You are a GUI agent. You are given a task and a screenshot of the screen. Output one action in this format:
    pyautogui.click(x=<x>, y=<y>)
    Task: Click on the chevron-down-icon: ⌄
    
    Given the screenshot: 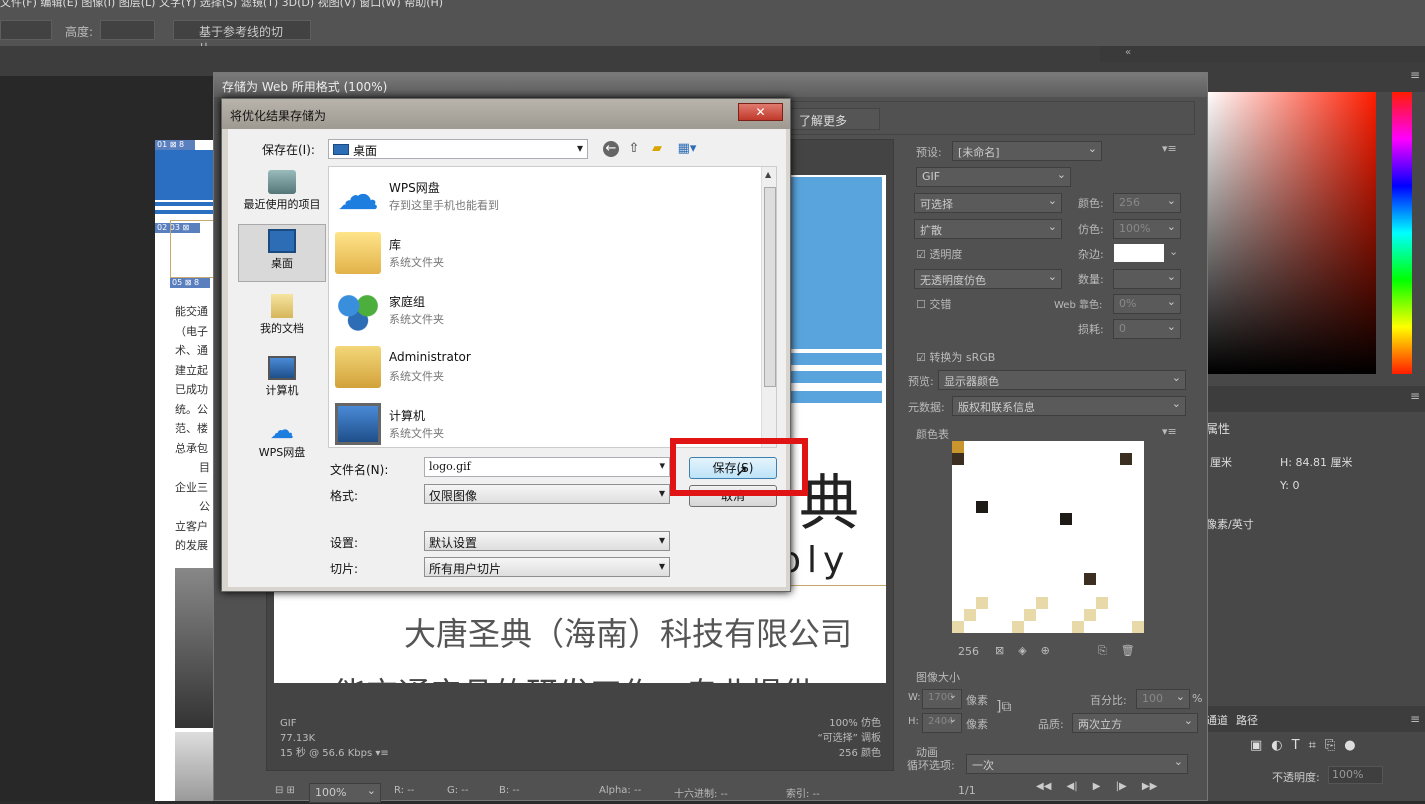 What is the action you would take?
    pyautogui.click(x=1173, y=251)
    